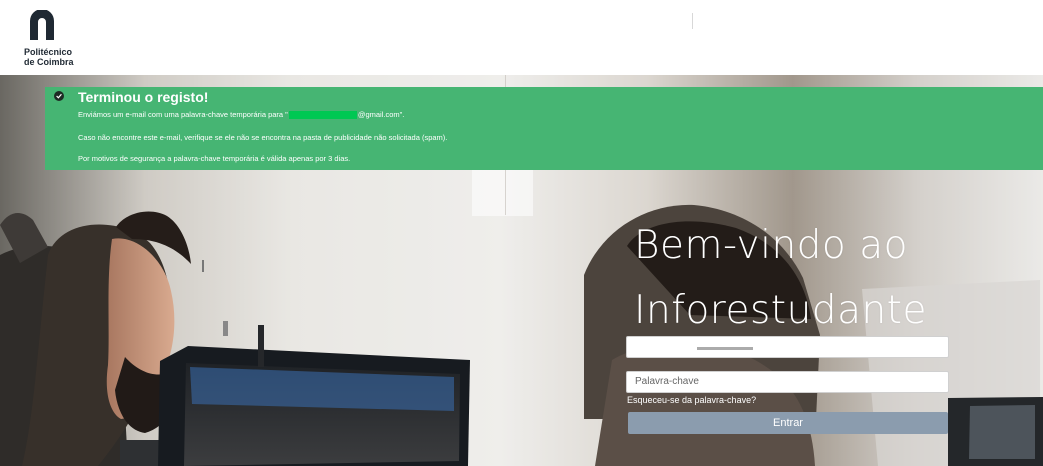  Describe the element at coordinates (788, 423) in the screenshot. I see `login-button: Entrar` at that location.